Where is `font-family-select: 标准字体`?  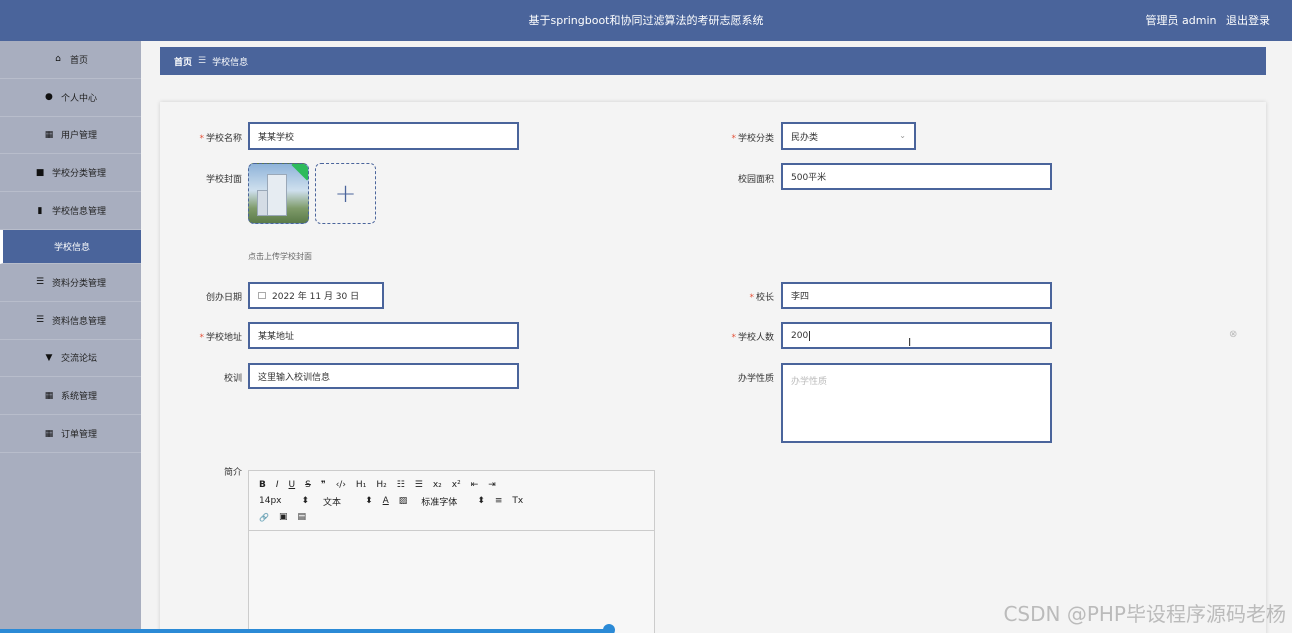 font-family-select: 标准字体 is located at coordinates (439, 501).